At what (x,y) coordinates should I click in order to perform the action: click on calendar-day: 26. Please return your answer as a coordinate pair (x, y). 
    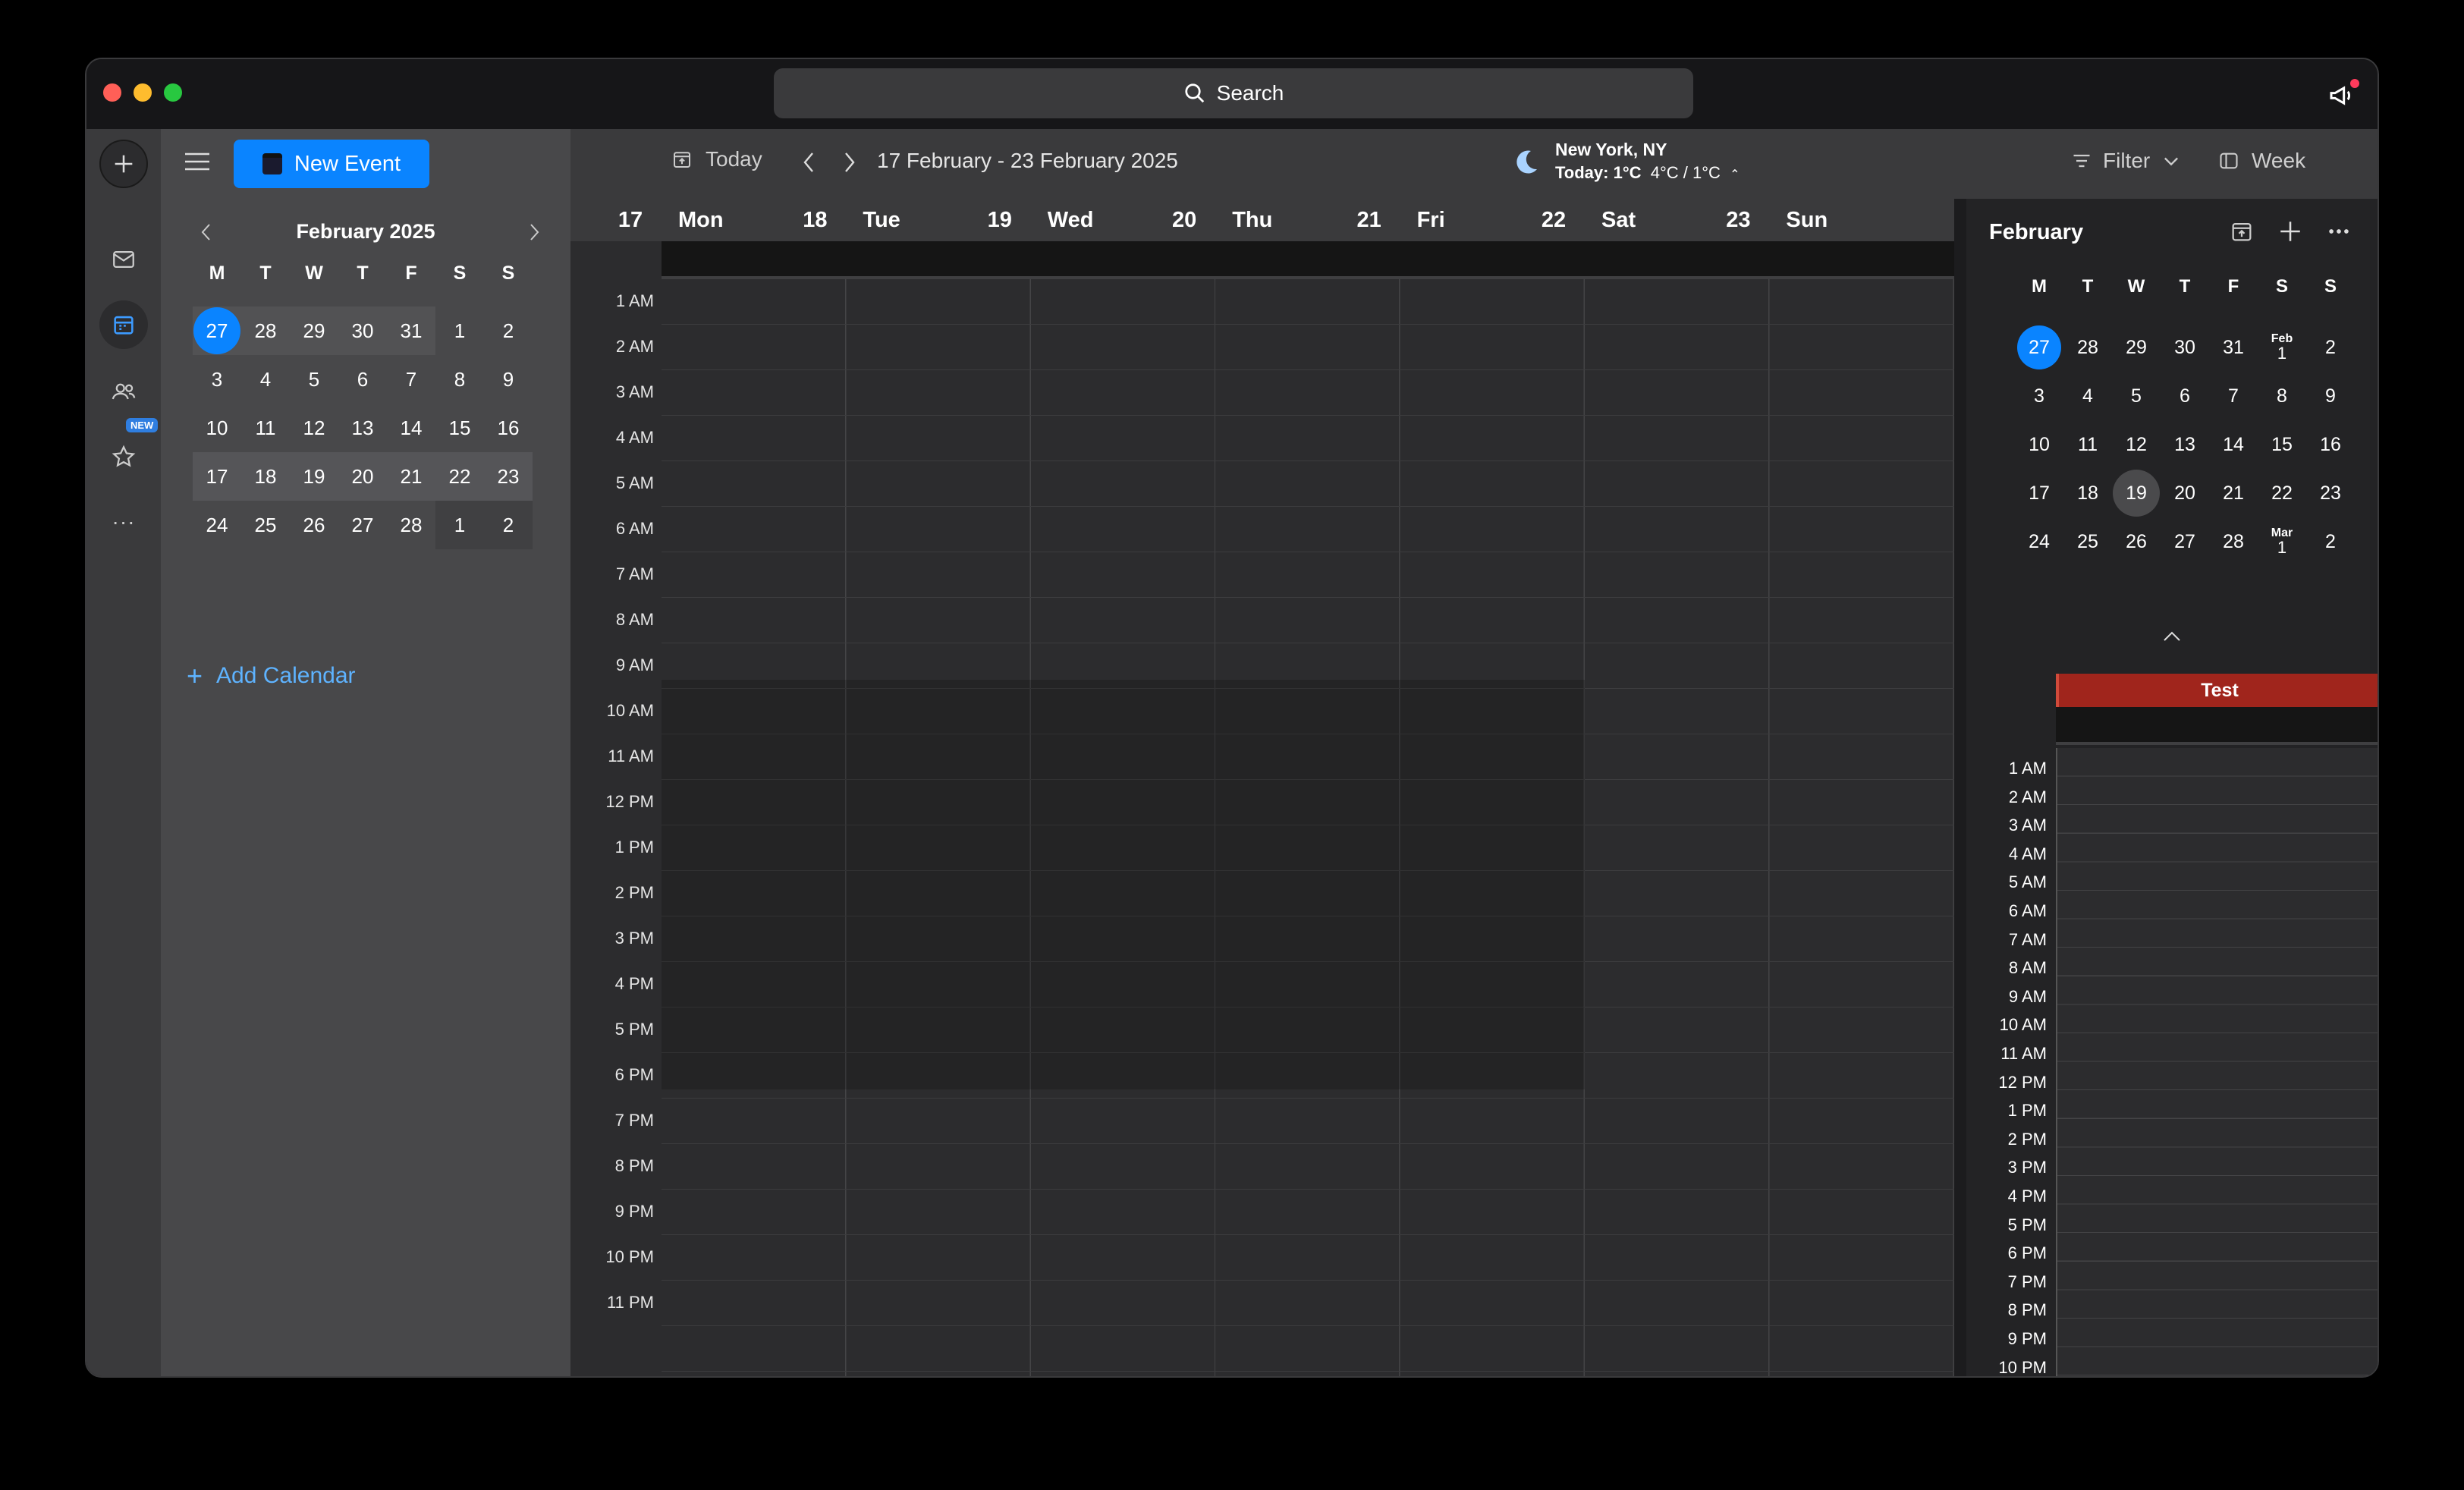
    Looking at the image, I should click on (2136, 541).